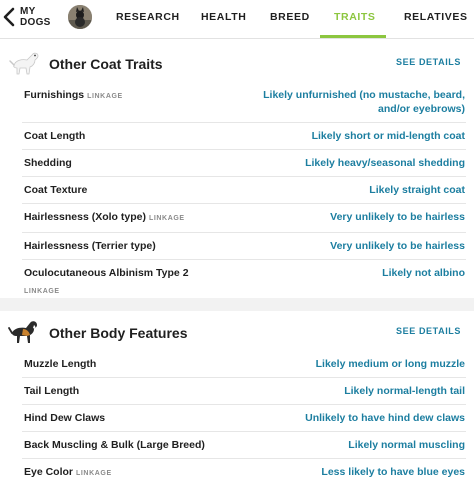  I want to click on trait-name: Eye Color LINKAGE, so click(68, 472).